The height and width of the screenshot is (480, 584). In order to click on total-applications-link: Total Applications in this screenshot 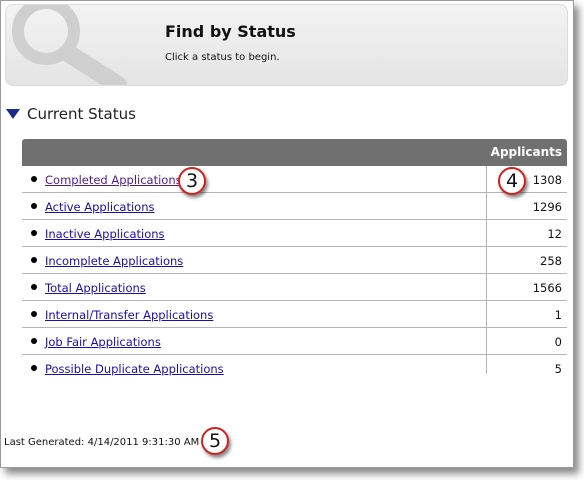, I will do `click(95, 288)`.